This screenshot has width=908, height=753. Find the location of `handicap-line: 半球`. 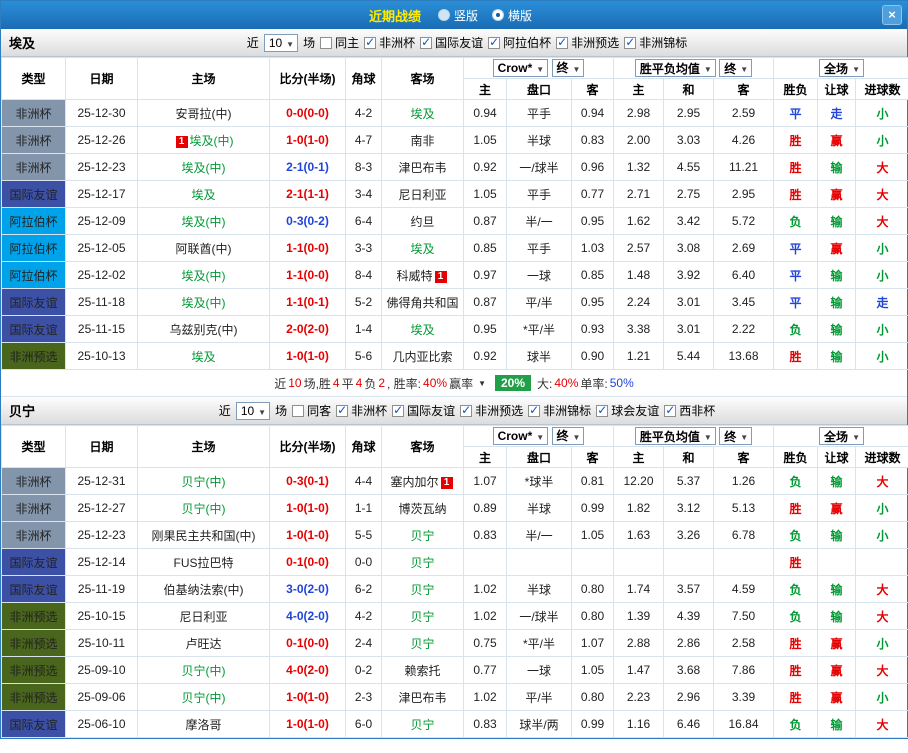

handicap-line: 半球 is located at coordinates (539, 589).